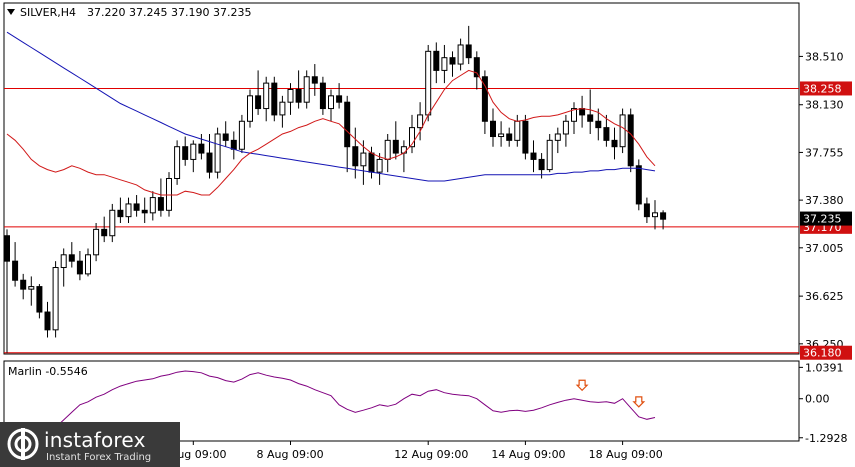 Image resolution: width=855 pixels, height=467 pixels. Describe the element at coordinates (528, 454) in the screenshot. I see `time-tick-label: 14 Aug 09:00` at that location.